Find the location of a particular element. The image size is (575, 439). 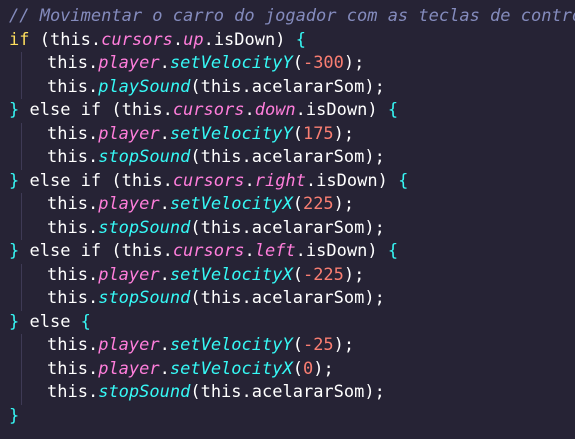

code-token-punct: else is located at coordinates (50, 321).